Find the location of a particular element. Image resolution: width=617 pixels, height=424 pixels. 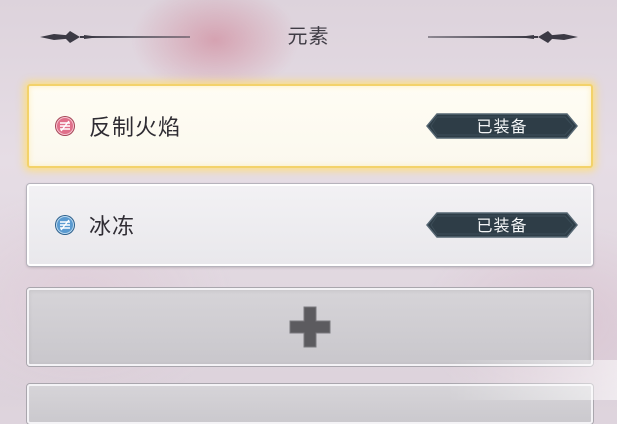

counter-fire-icon is located at coordinates (65, 126).